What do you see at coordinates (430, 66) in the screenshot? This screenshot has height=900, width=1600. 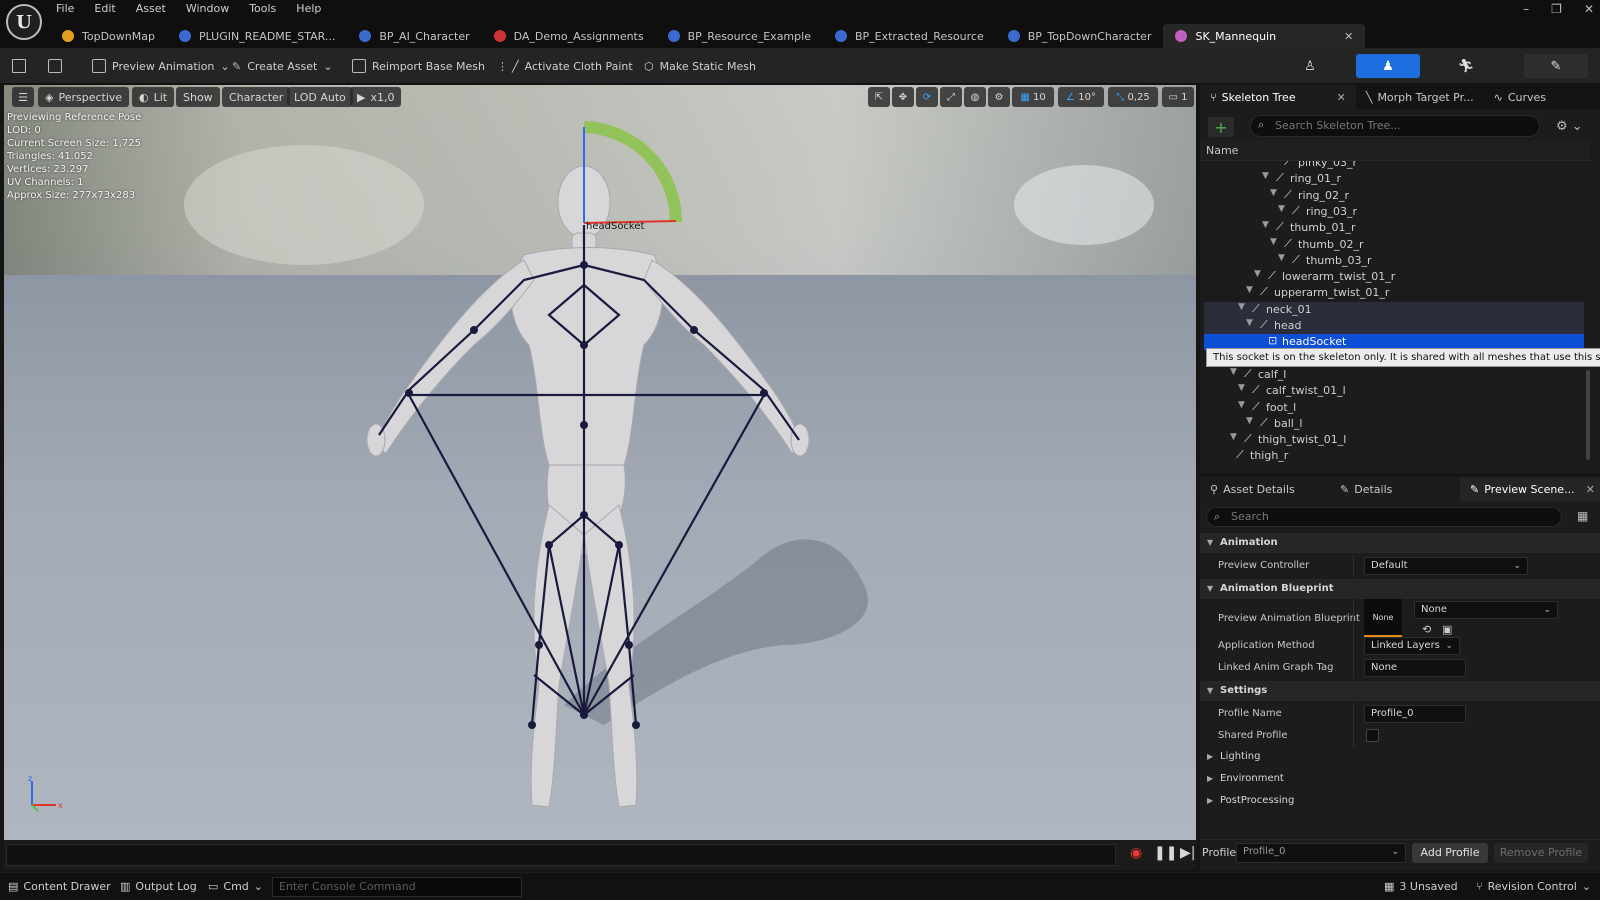 I see `reimport-base-mesh-button: Reimport Base Mesh ⋮` at bounding box center [430, 66].